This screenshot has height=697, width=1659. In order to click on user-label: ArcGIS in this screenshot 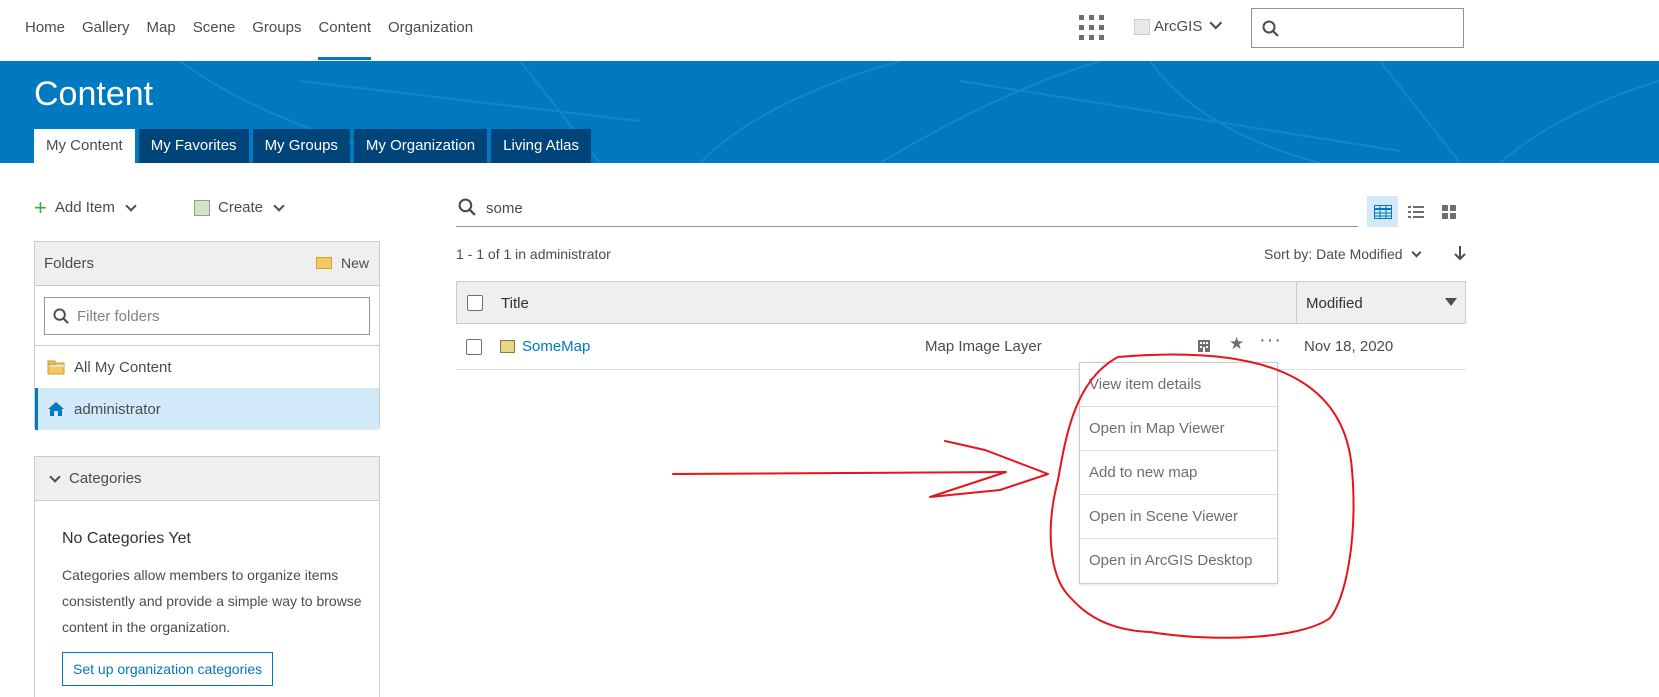, I will do `click(1178, 26)`.